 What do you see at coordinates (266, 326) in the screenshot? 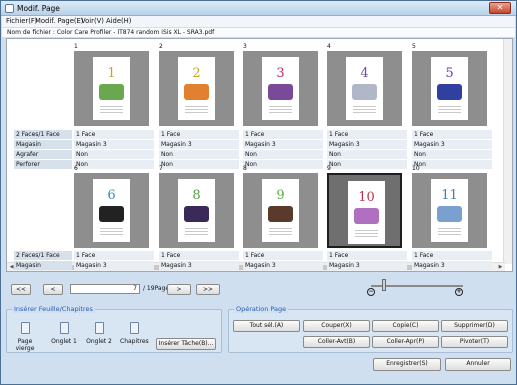
I see `select-all-button: Tout sél.(A)` at bounding box center [266, 326].